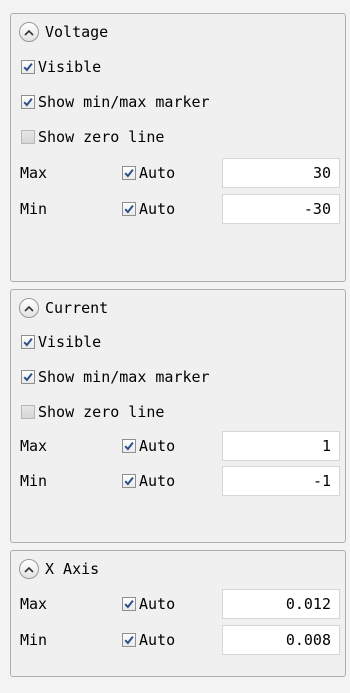 This screenshot has height=693, width=350. I want to click on x-axis-header: X Axis, so click(178, 569).